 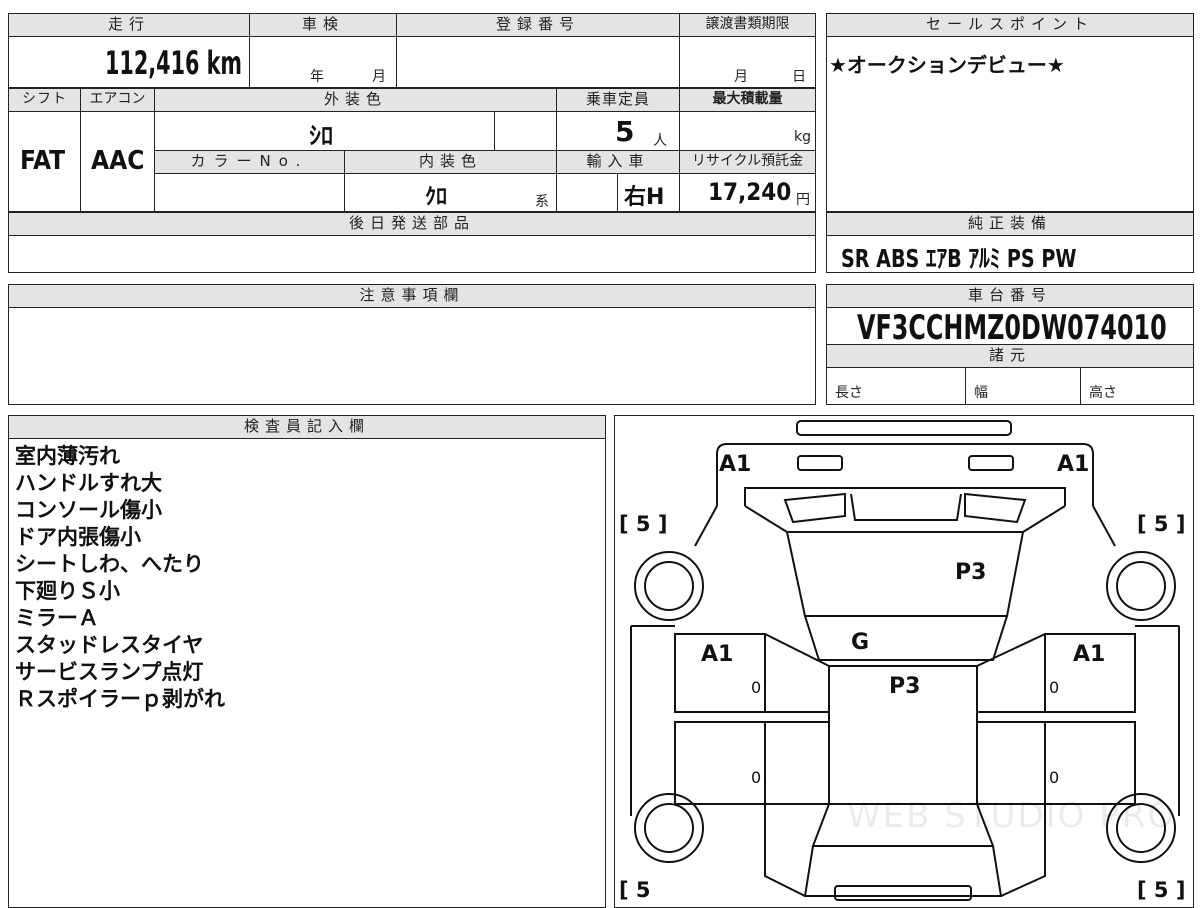 What do you see at coordinates (117, 161) in the screenshot?
I see `aircon-cell: AAC` at bounding box center [117, 161].